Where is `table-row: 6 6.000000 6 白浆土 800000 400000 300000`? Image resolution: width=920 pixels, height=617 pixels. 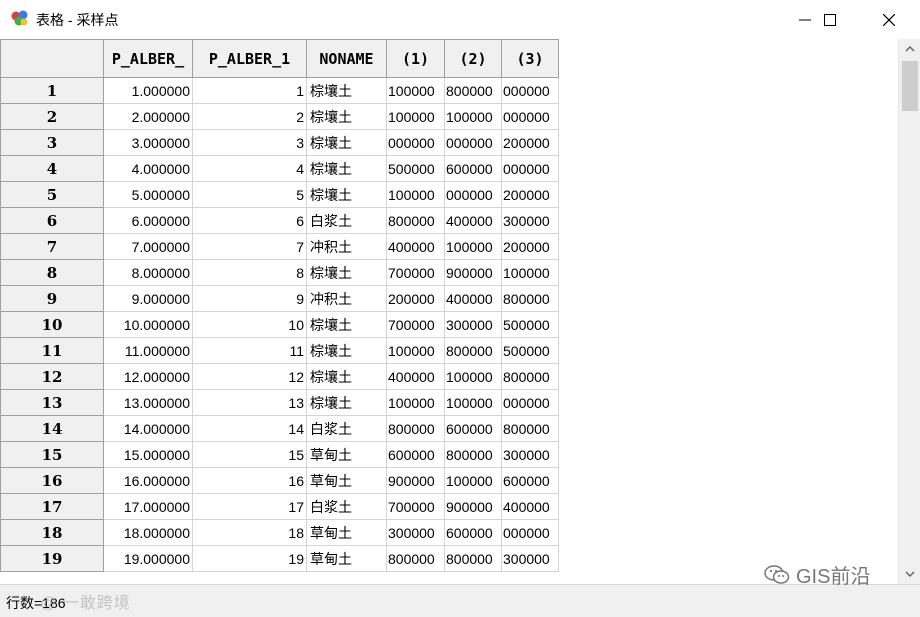
table-row: 6 6.000000 6 白浆土 800000 400000 300000 is located at coordinates (279, 220).